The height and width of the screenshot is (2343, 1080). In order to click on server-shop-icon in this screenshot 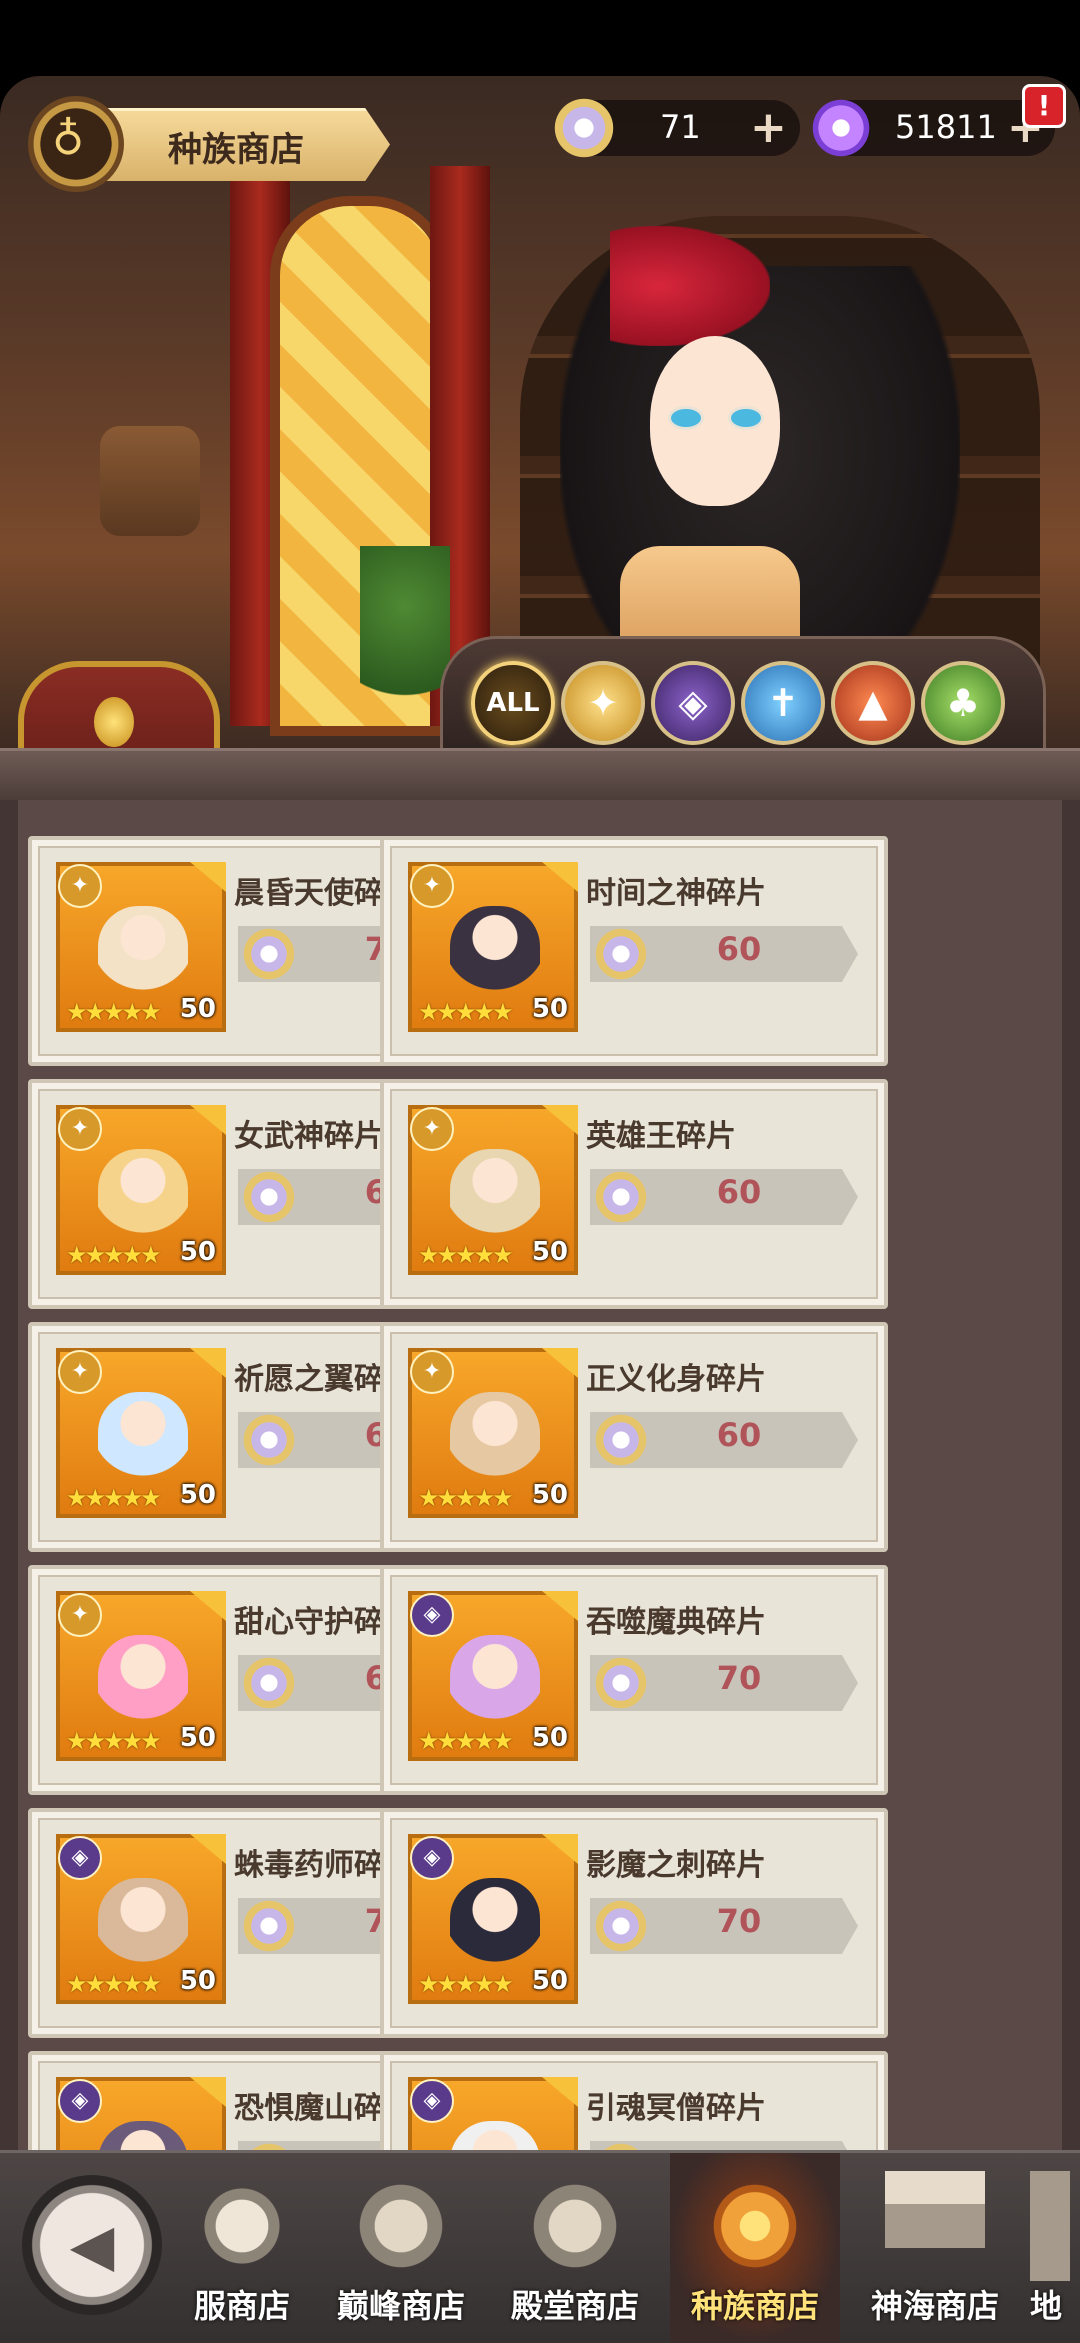, I will do `click(242, 2226)`.